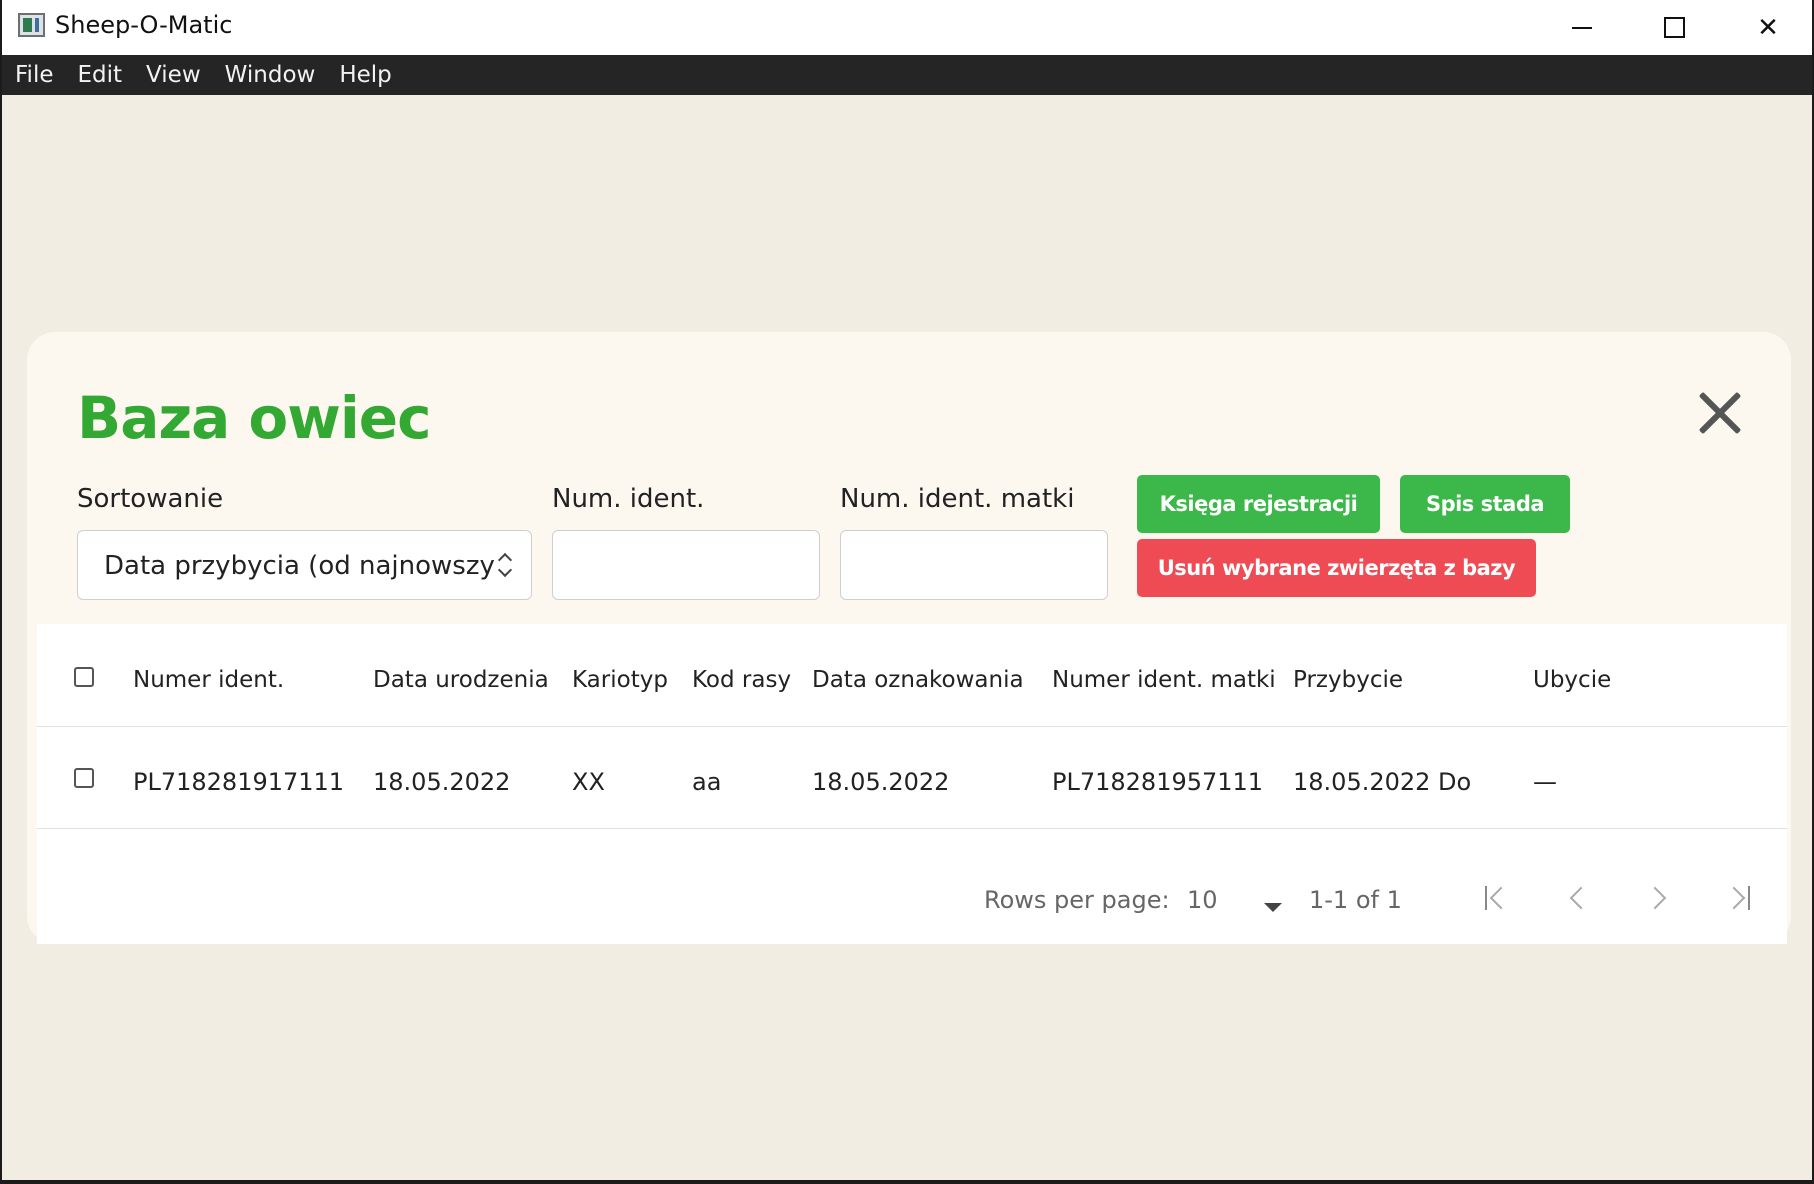 This screenshot has width=1814, height=1184. I want to click on row-divider, so click(912, 828).